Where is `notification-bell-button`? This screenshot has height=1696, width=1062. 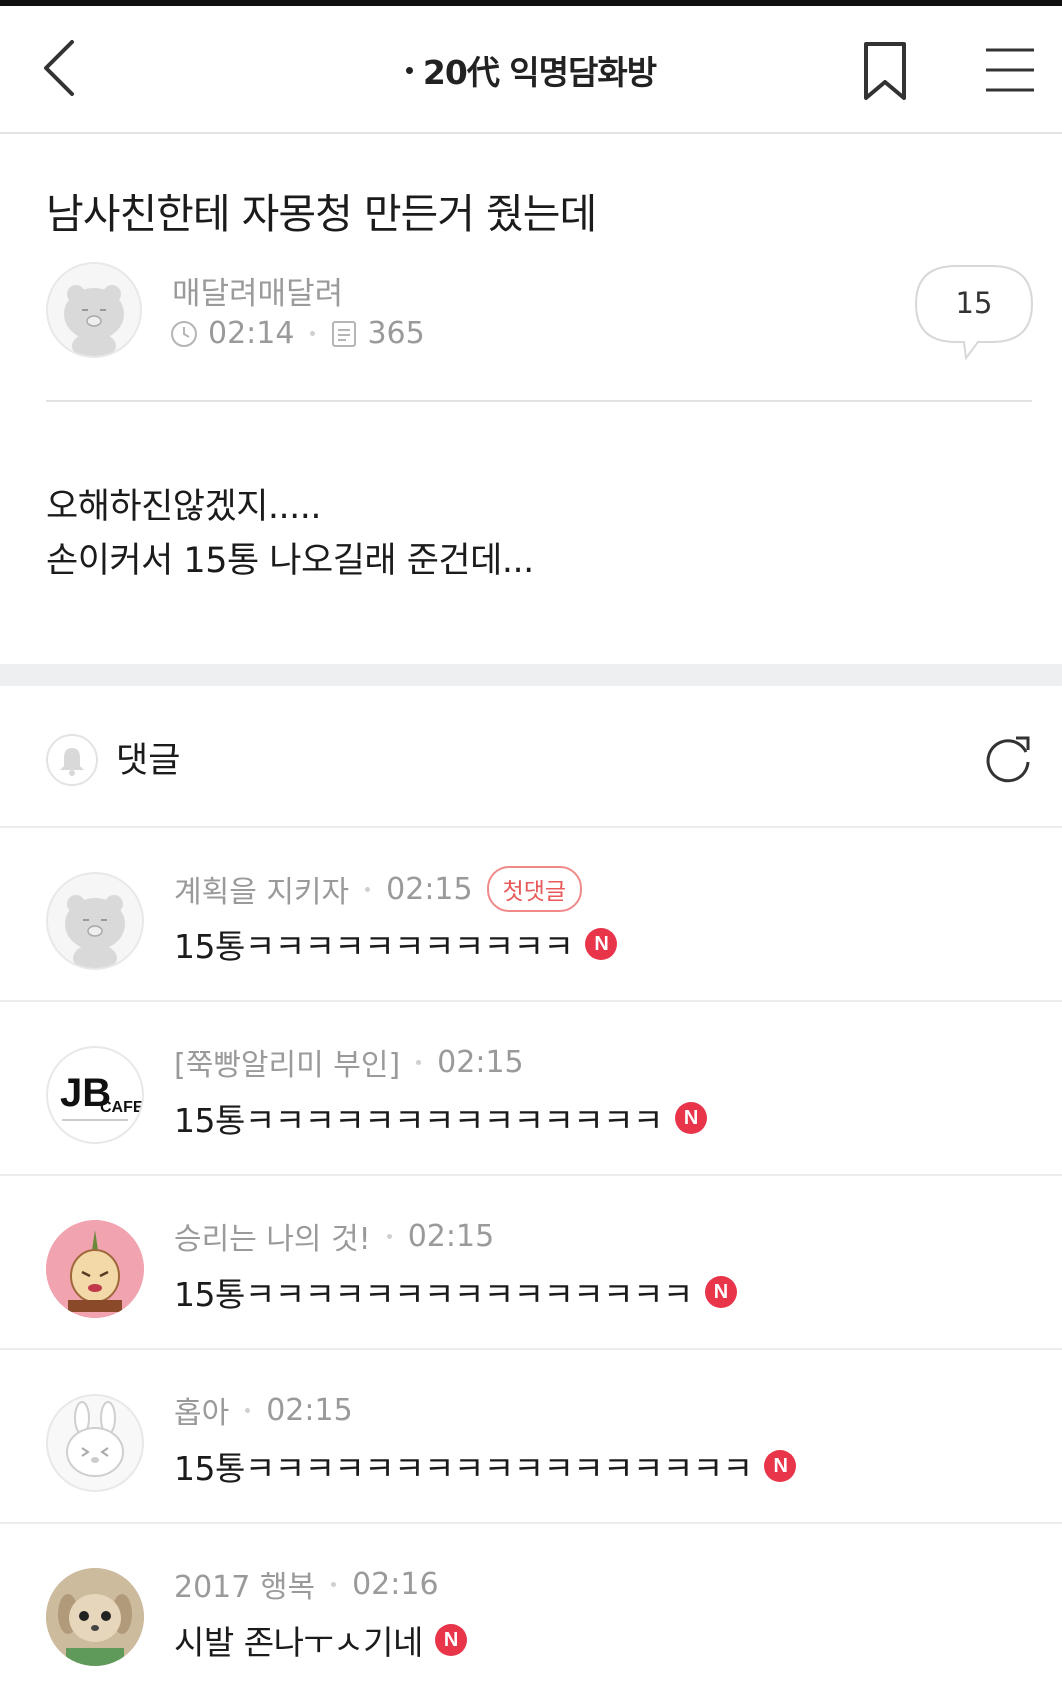
notification-bell-button is located at coordinates (72, 760).